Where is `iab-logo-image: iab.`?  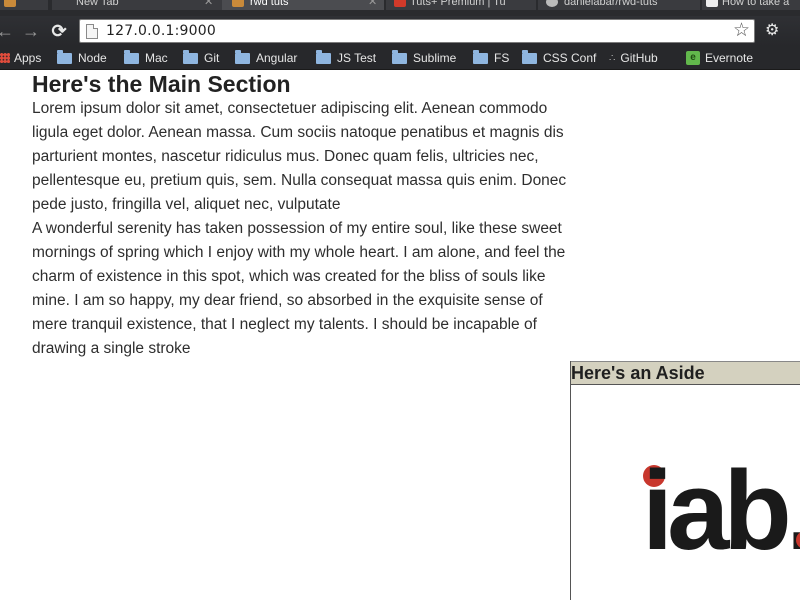
iab-logo-image: iab. is located at coordinates (721, 510).